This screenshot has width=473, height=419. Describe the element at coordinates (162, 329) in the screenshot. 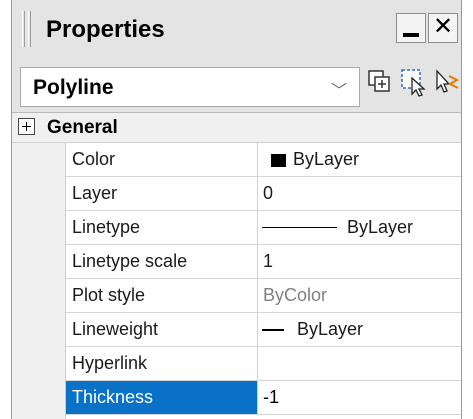

I see `property-name: Lineweight` at that location.